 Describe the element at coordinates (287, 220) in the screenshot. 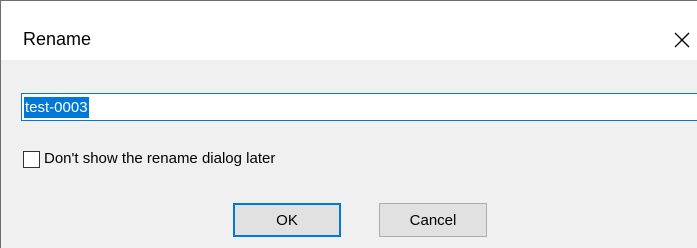

I see `ok-button: OK` at that location.